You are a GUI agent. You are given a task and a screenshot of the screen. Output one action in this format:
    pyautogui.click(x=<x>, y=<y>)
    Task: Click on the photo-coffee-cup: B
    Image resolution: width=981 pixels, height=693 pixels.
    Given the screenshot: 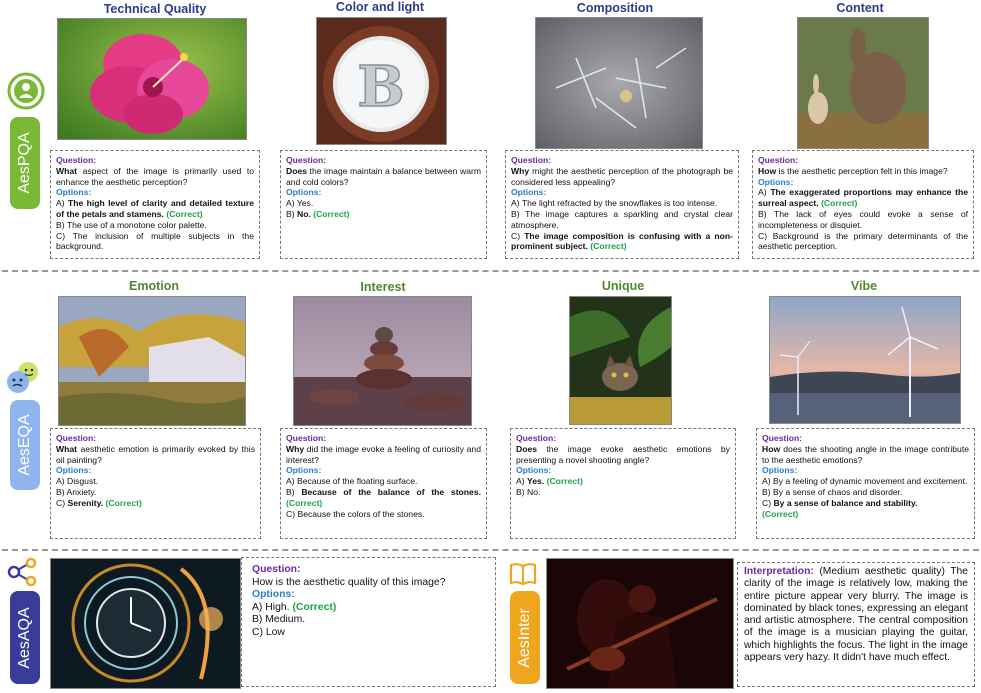 What is the action you would take?
    pyautogui.click(x=381, y=81)
    